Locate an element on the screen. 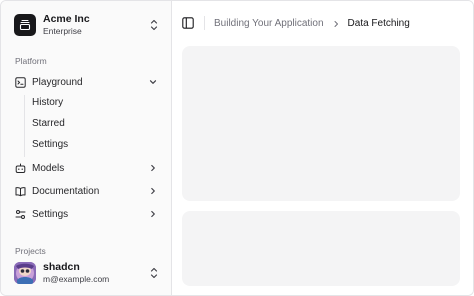 This screenshot has height=296, width=474. nav-item-models: Models is located at coordinates (86, 168).